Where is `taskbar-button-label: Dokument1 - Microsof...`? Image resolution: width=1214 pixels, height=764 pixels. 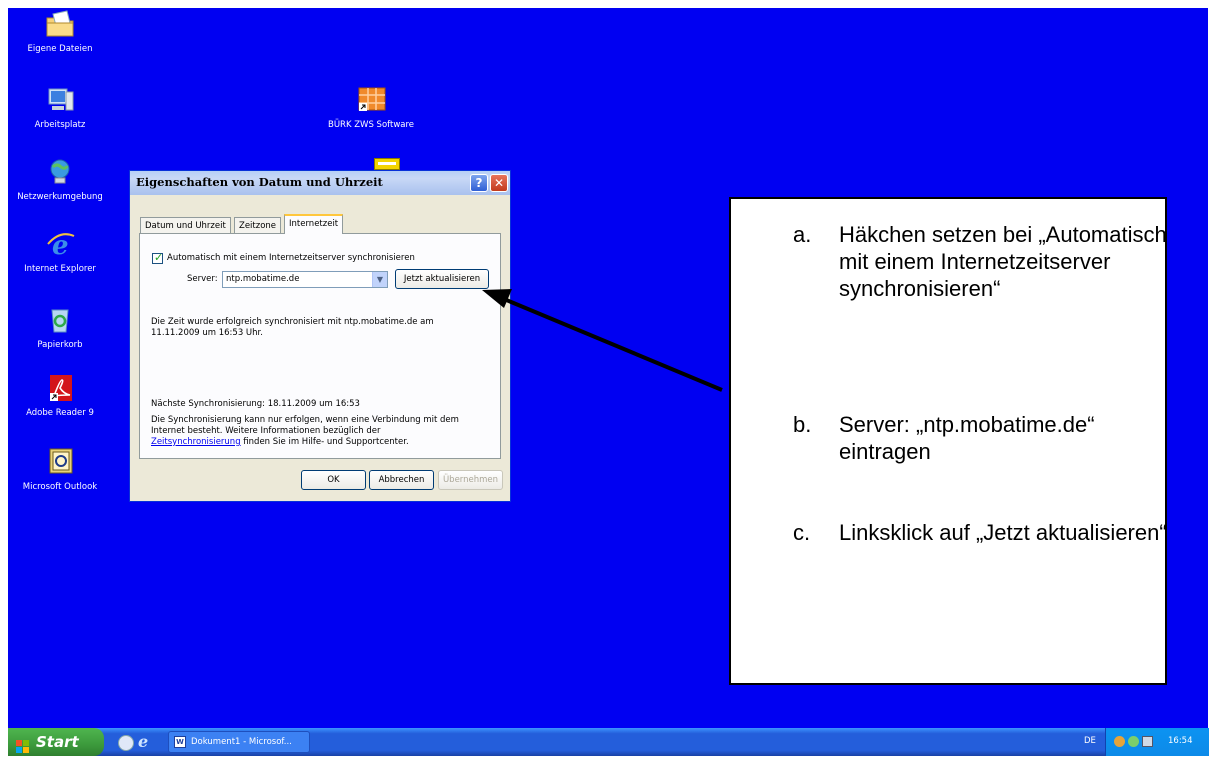
taskbar-button-label: Dokument1 - Microsof... is located at coordinates (241, 742).